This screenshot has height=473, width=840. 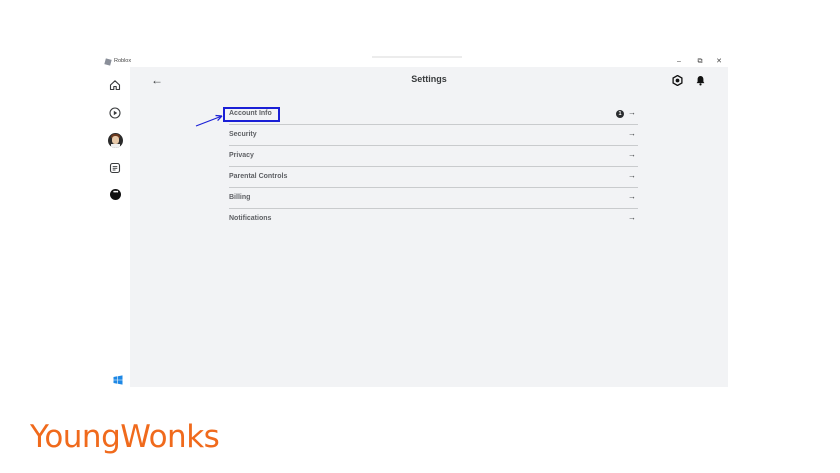 What do you see at coordinates (433, 177) in the screenshot?
I see `settings-item-parental-controls: Parental Controls →` at bounding box center [433, 177].